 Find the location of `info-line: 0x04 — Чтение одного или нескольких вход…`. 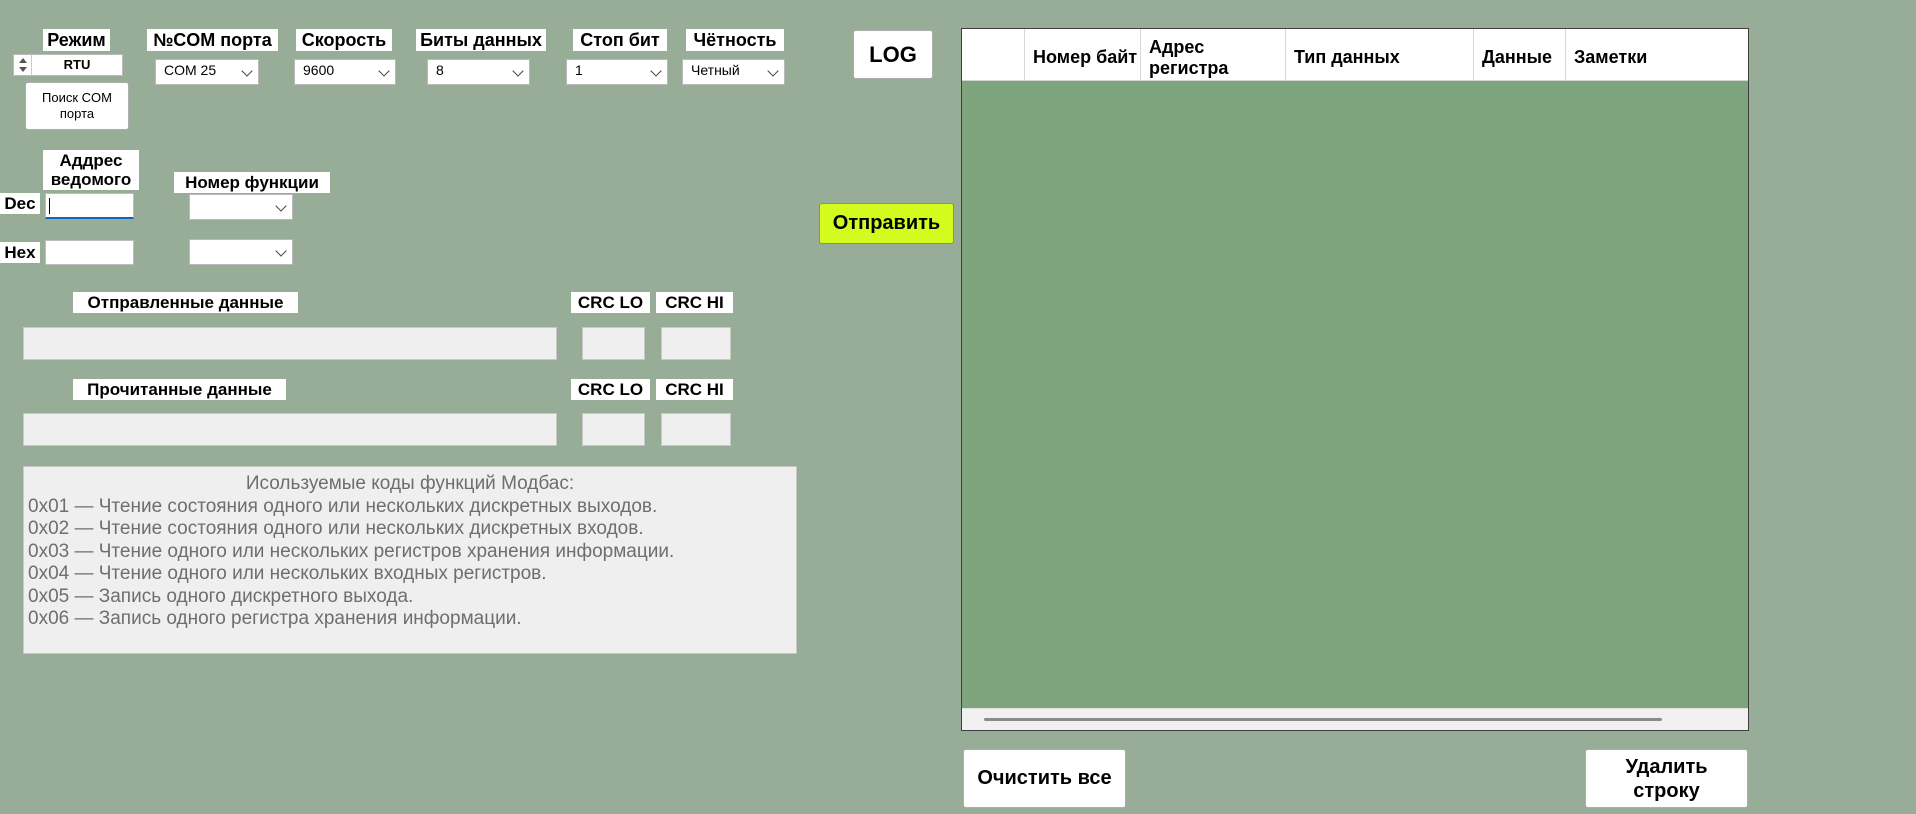

info-line: 0x04 — Чтение одного или нескольких вход… is located at coordinates (287, 573).